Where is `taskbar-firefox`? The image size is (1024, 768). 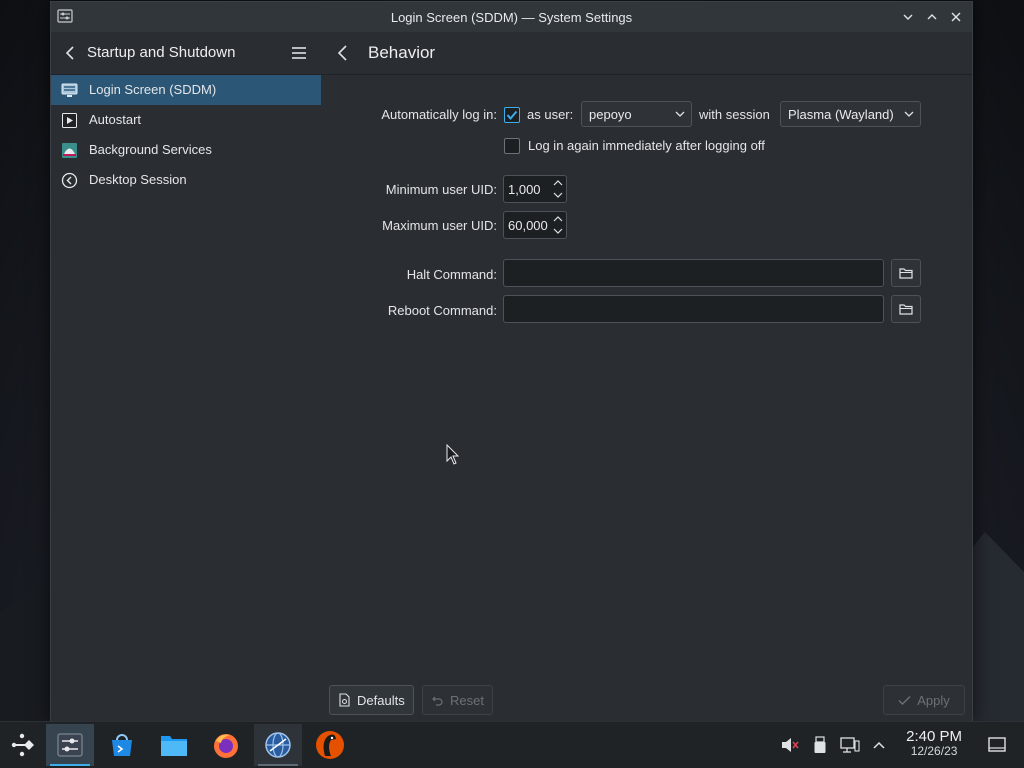
taskbar-firefox is located at coordinates (226, 745).